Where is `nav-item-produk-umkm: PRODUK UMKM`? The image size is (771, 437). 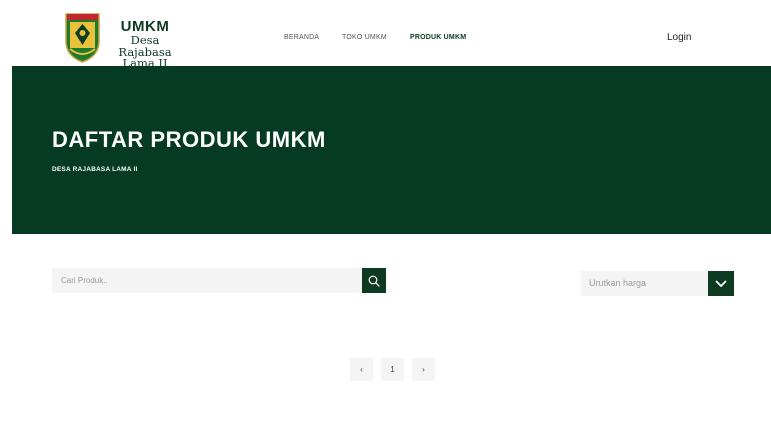 nav-item-produk-umkm: PRODUK UMKM is located at coordinates (438, 37).